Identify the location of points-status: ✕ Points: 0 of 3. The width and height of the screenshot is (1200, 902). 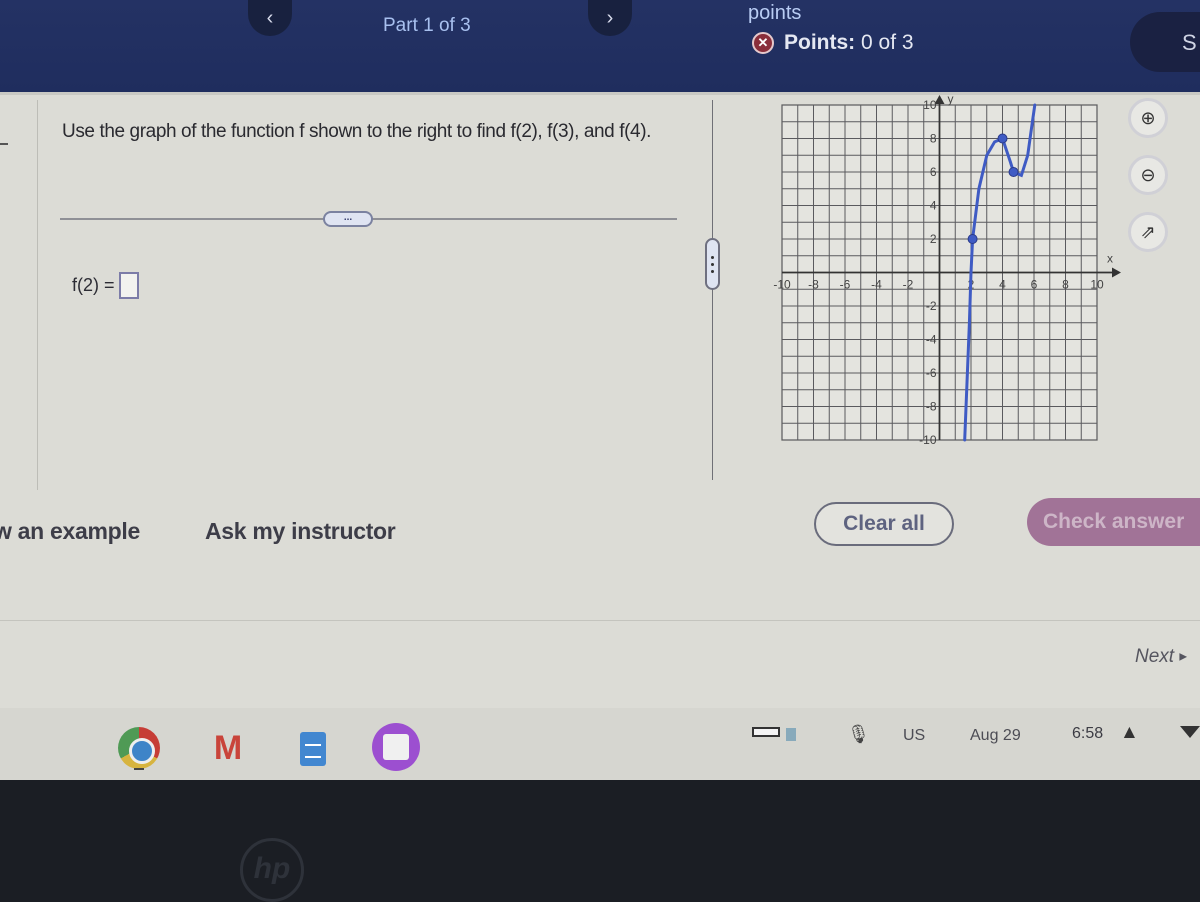
(833, 43).